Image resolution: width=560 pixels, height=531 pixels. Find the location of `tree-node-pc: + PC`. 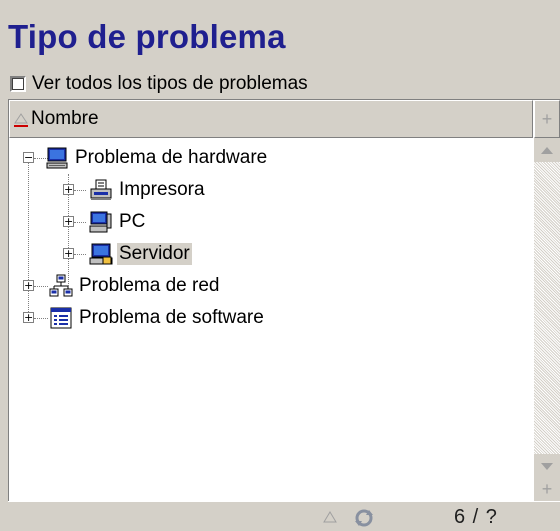

tree-node-pc: + PC is located at coordinates (78, 222).